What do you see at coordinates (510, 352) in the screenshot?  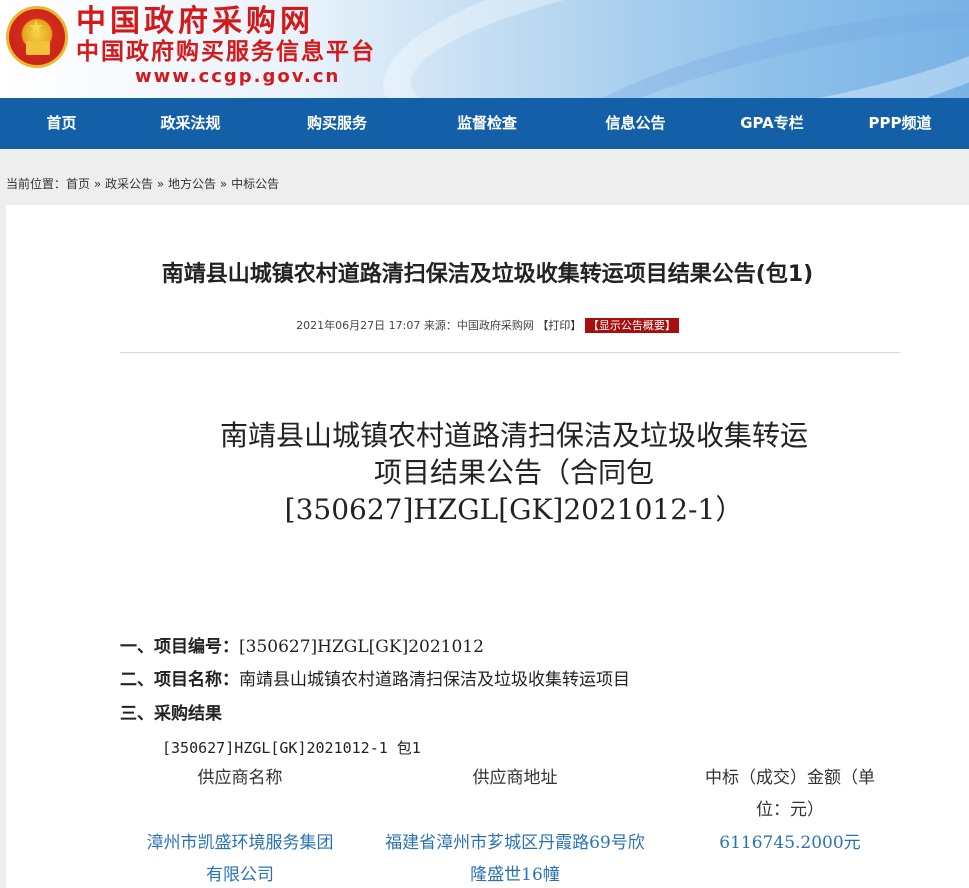 I see `divider` at bounding box center [510, 352].